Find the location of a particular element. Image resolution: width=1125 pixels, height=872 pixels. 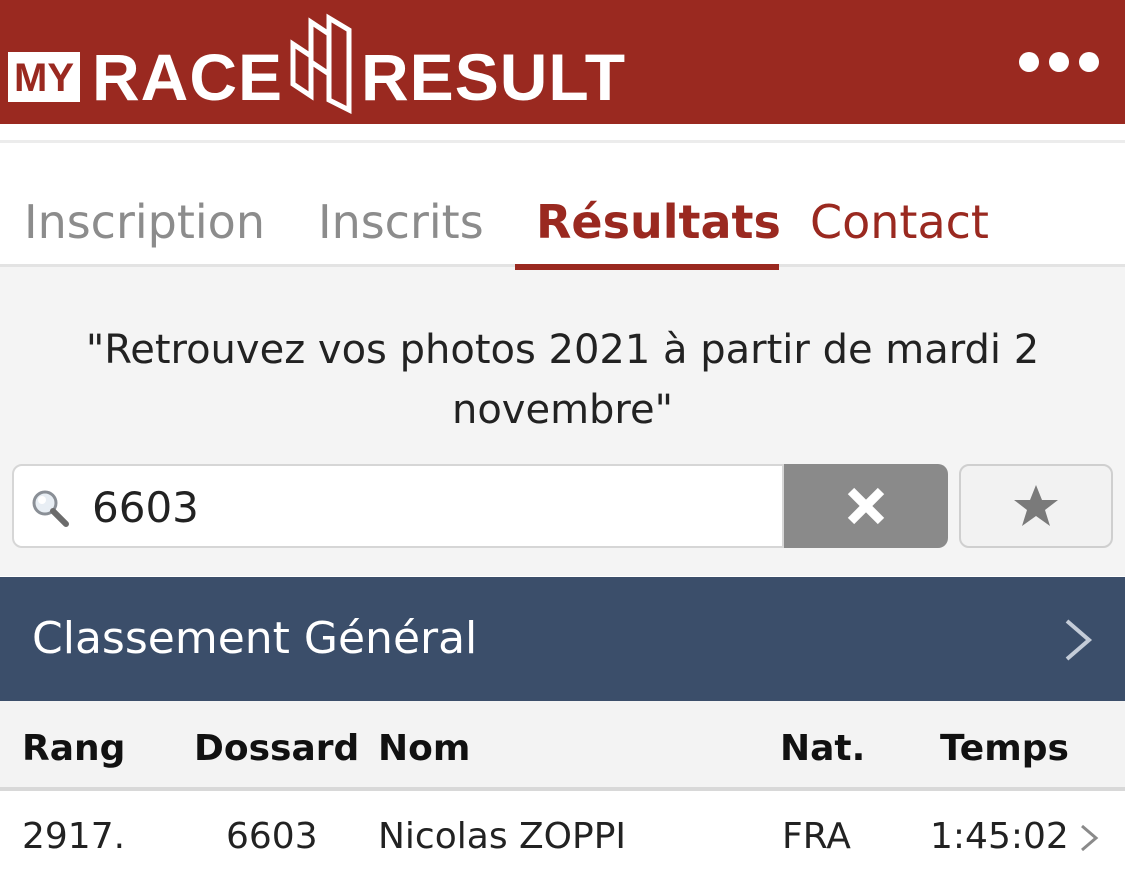

column-header-temps: Temps is located at coordinates (1004, 749).